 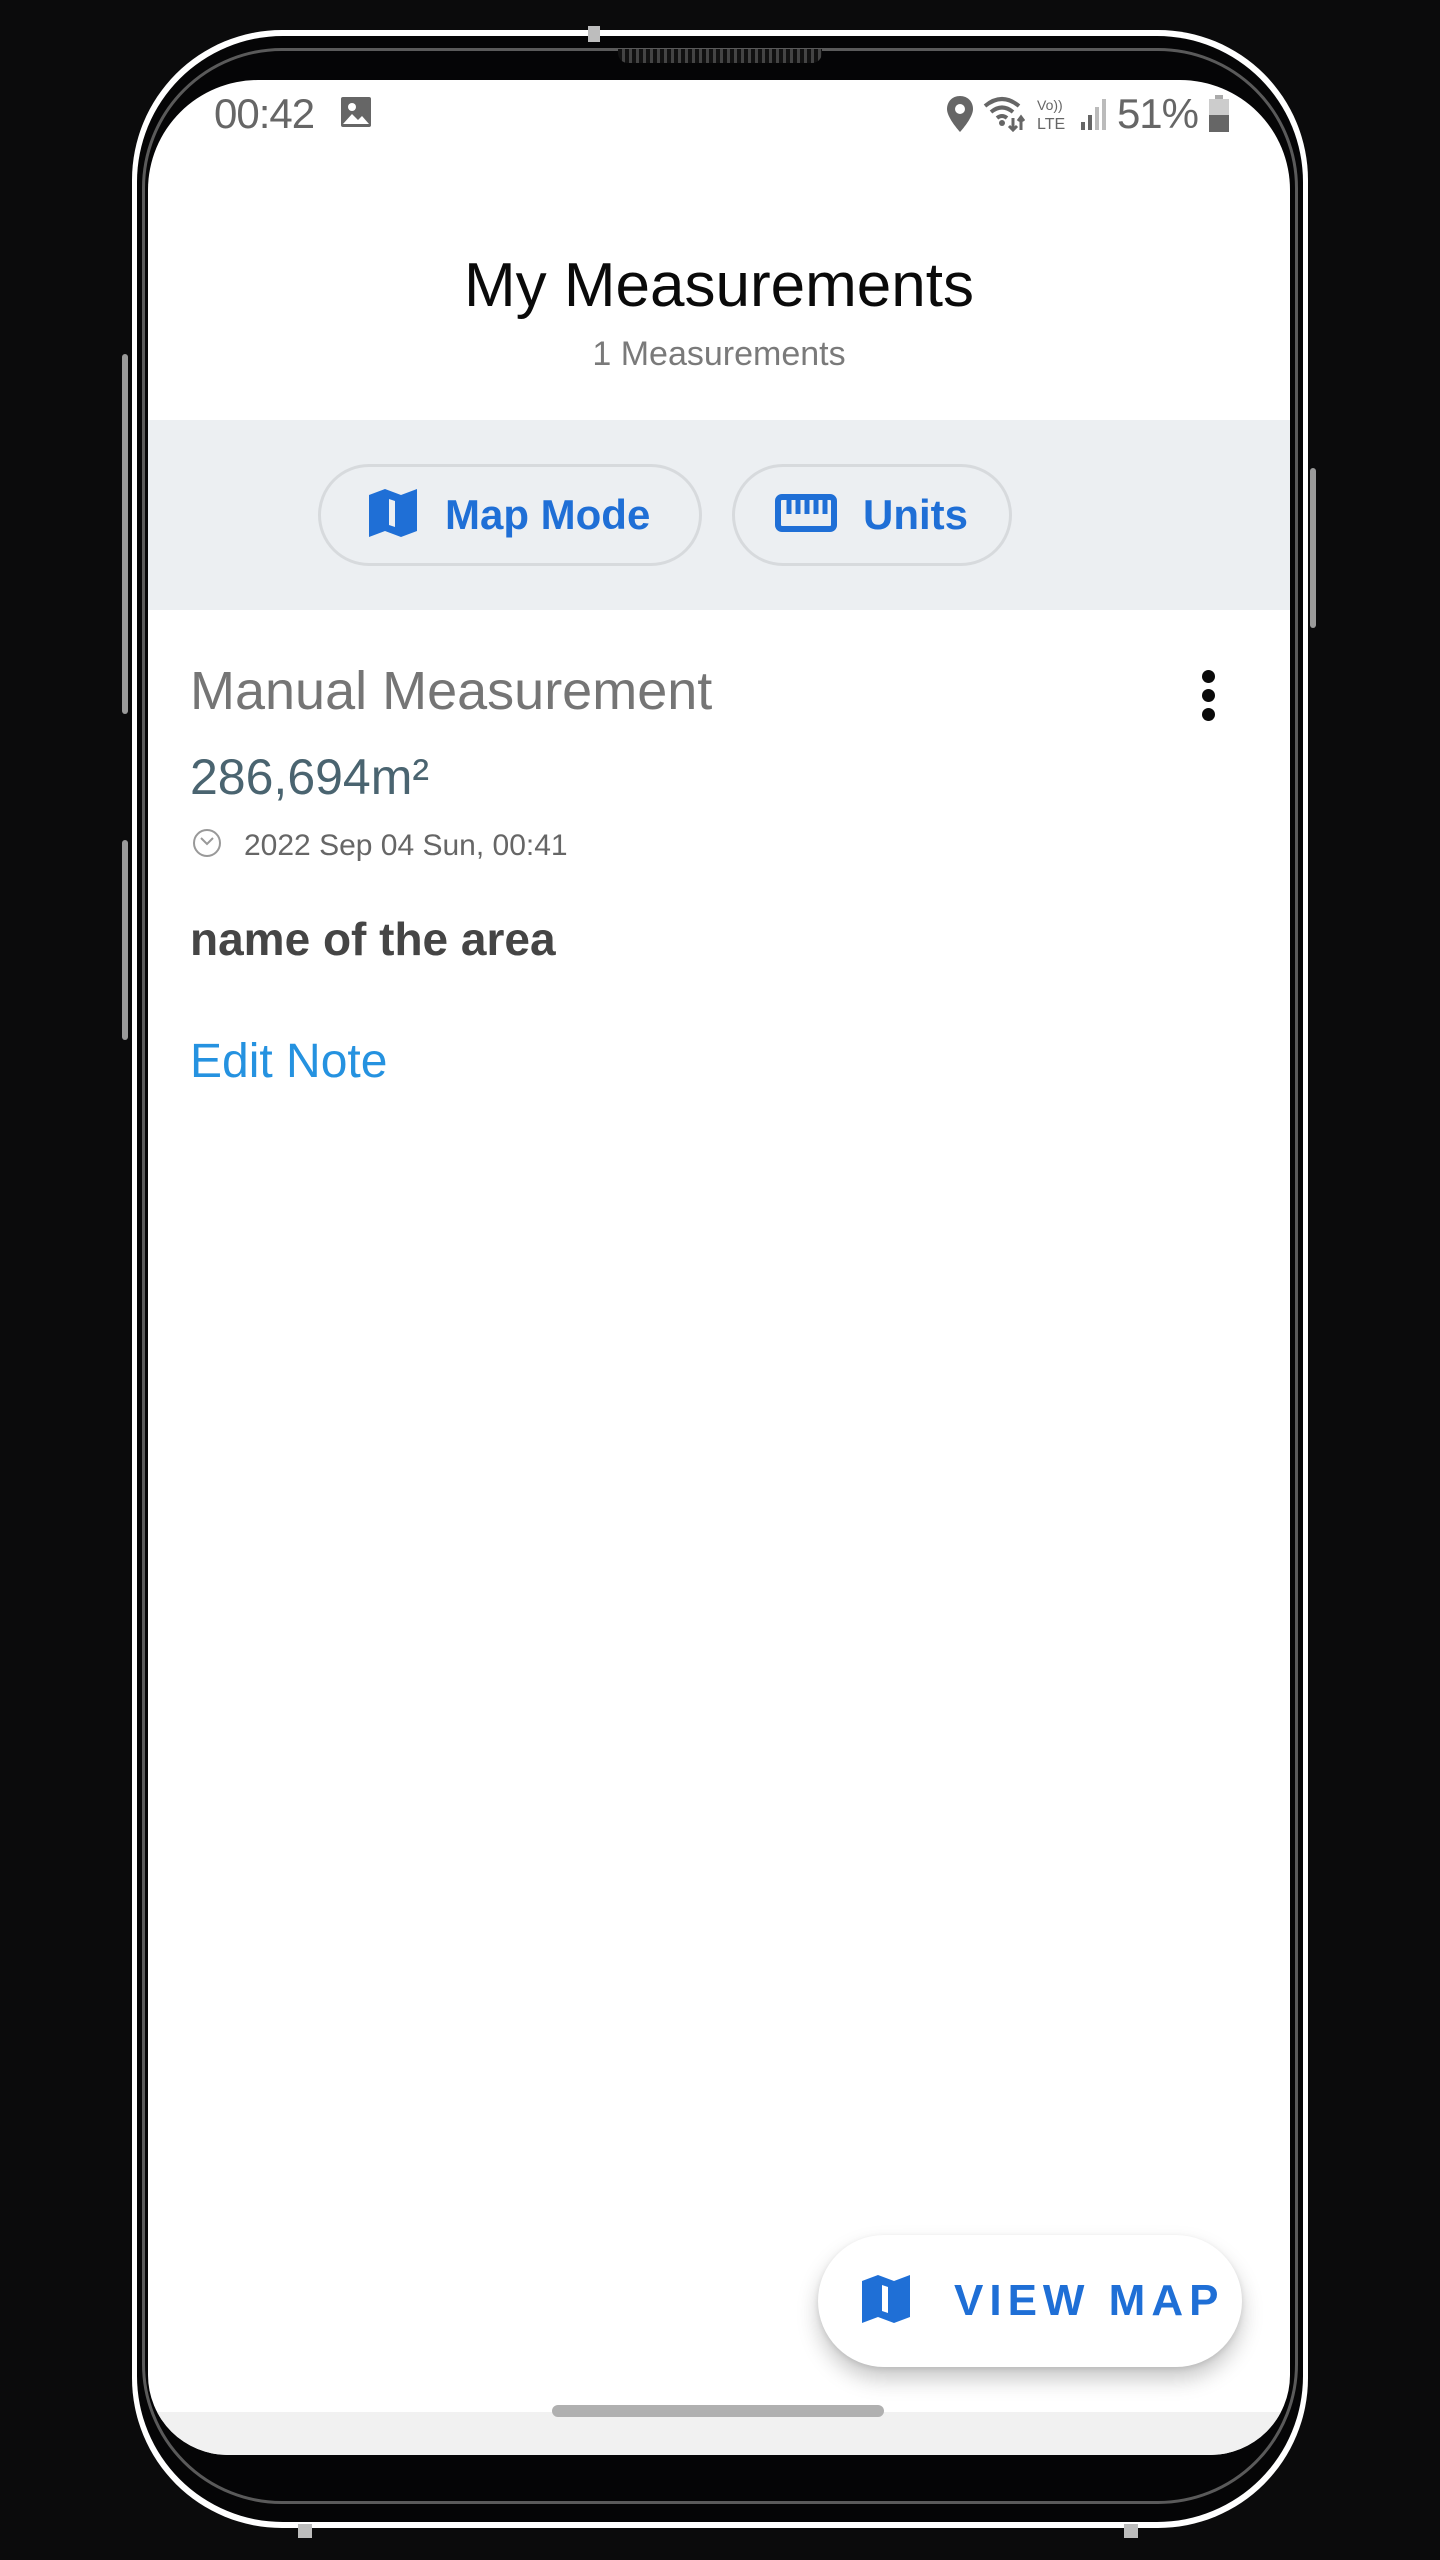 I want to click on edit-note-link: Edit Note, so click(x=288, y=1061).